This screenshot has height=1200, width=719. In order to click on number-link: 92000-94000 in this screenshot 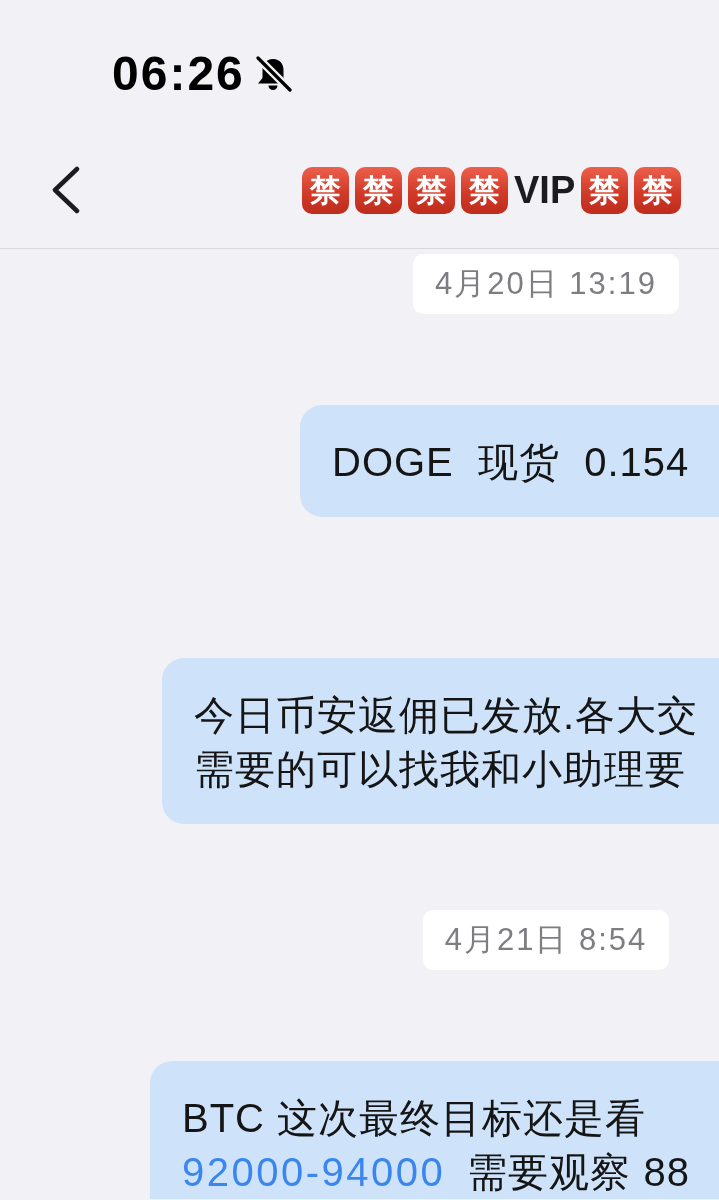, I will do `click(314, 1172)`.